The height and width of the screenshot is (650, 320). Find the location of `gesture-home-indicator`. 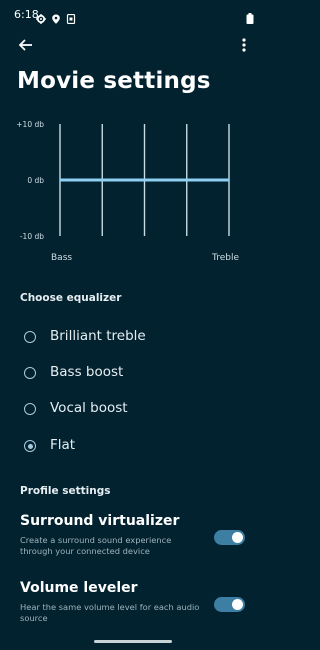

gesture-home-indicator is located at coordinates (133, 641).